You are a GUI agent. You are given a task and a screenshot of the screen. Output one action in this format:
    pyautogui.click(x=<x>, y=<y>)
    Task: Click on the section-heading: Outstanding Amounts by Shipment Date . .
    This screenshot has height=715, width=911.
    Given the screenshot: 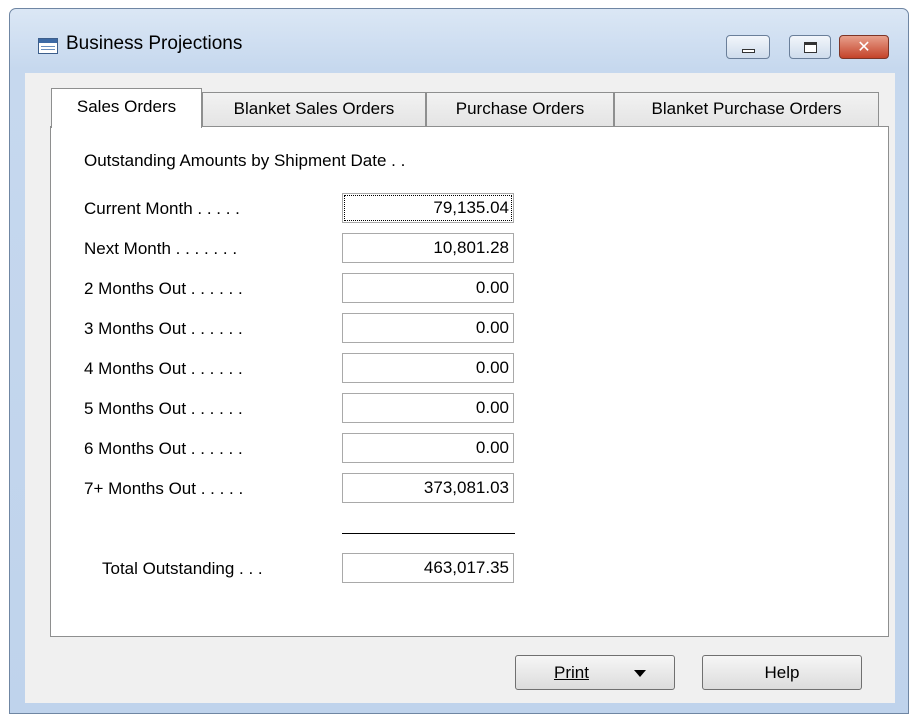 What is the action you would take?
    pyautogui.click(x=245, y=160)
    